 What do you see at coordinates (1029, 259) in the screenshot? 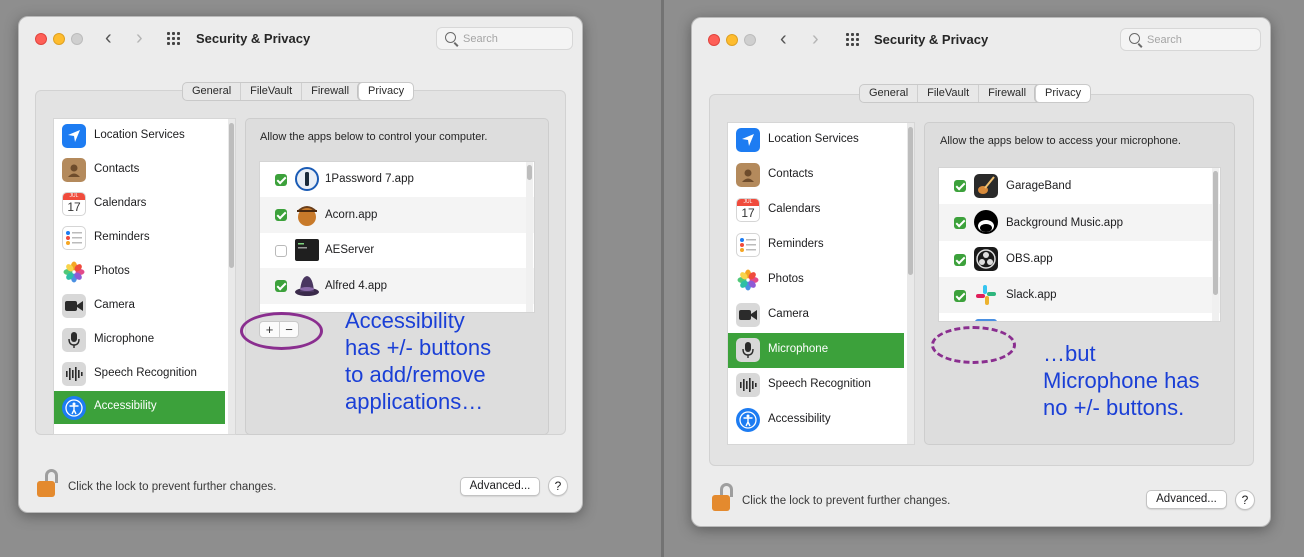
I see `app-name: OBS.app` at bounding box center [1029, 259].